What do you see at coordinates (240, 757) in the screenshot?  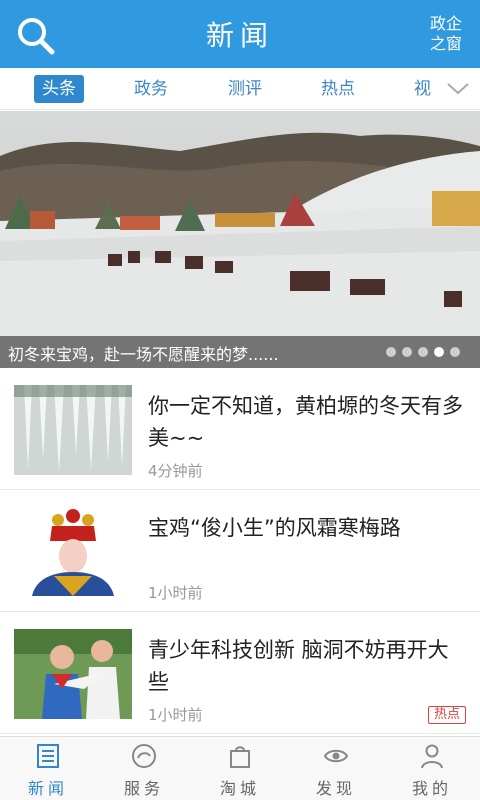 I see `shopping-bag-icon` at bounding box center [240, 757].